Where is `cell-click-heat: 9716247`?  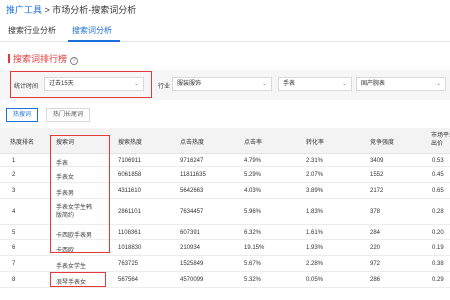
cell-click-heat: 9716247 is located at coordinates (192, 161).